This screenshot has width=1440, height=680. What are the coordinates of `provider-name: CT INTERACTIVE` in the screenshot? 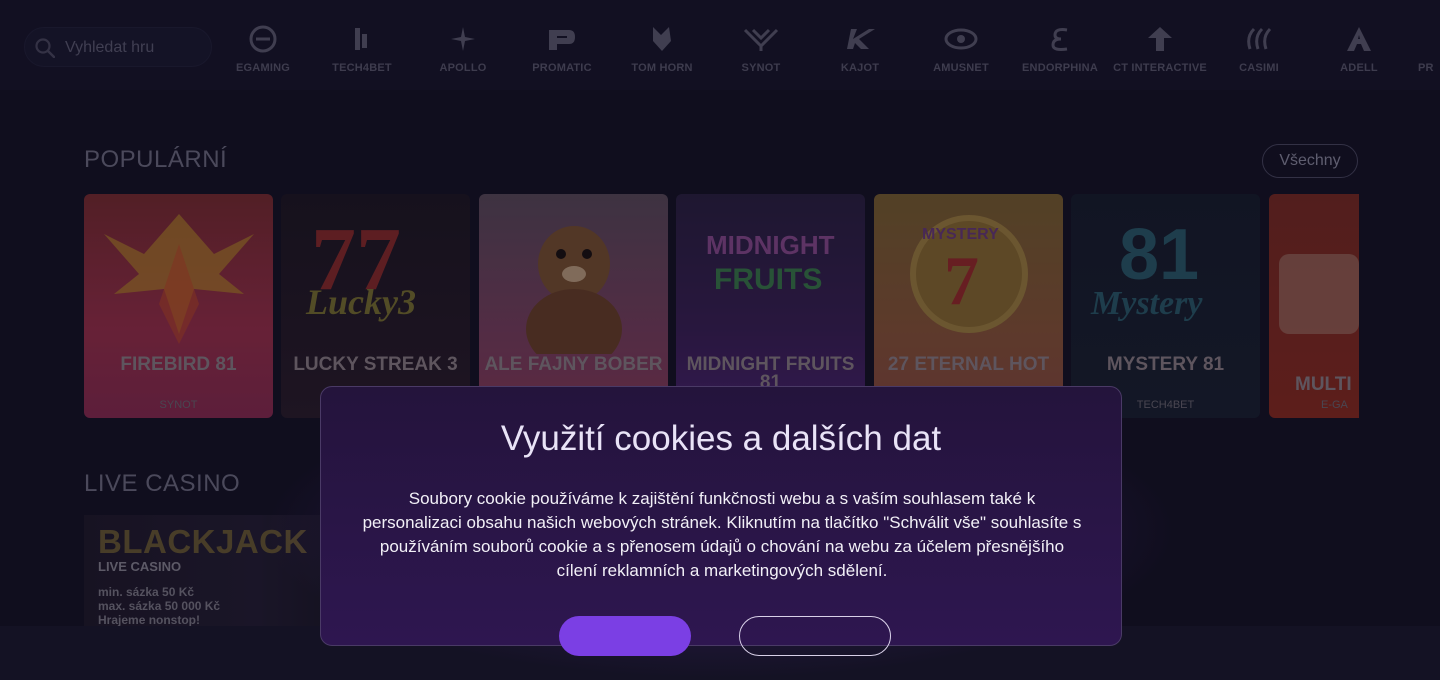 It's located at (1160, 68).